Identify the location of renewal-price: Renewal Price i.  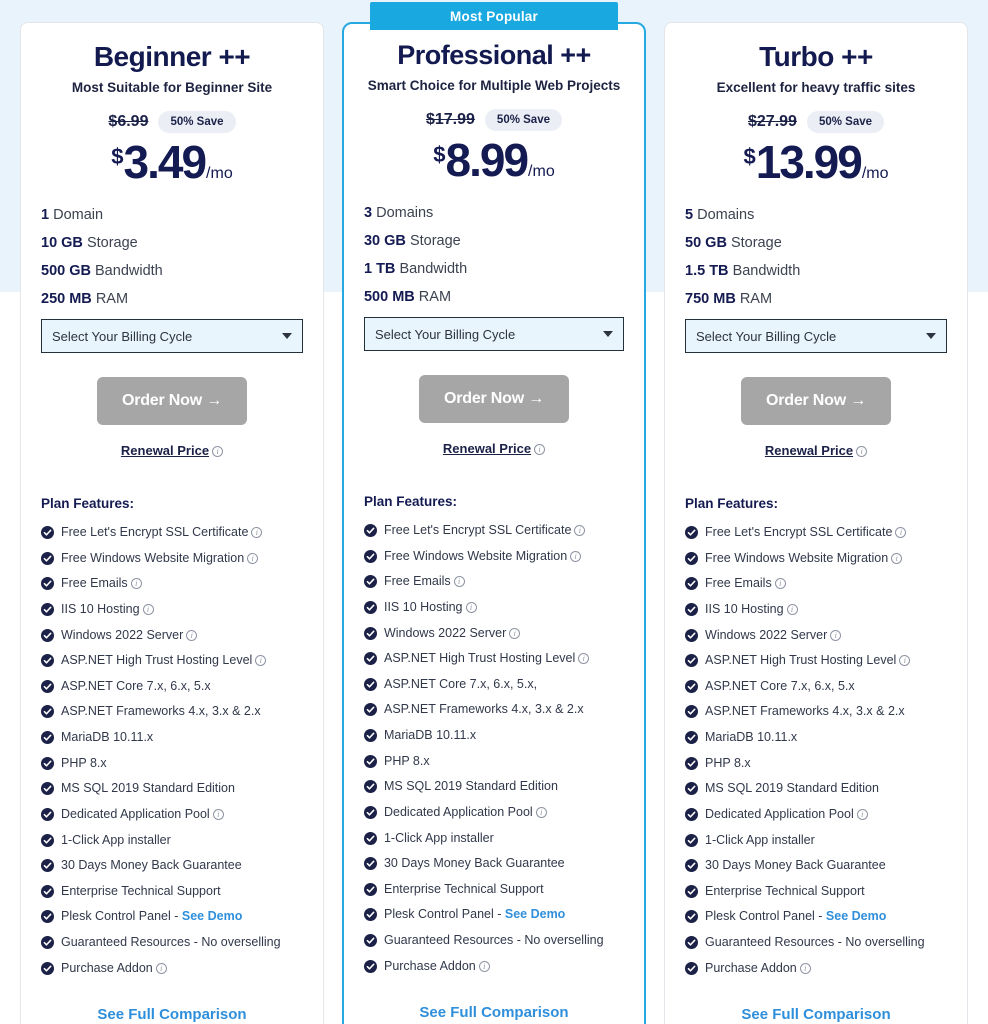
(816, 450).